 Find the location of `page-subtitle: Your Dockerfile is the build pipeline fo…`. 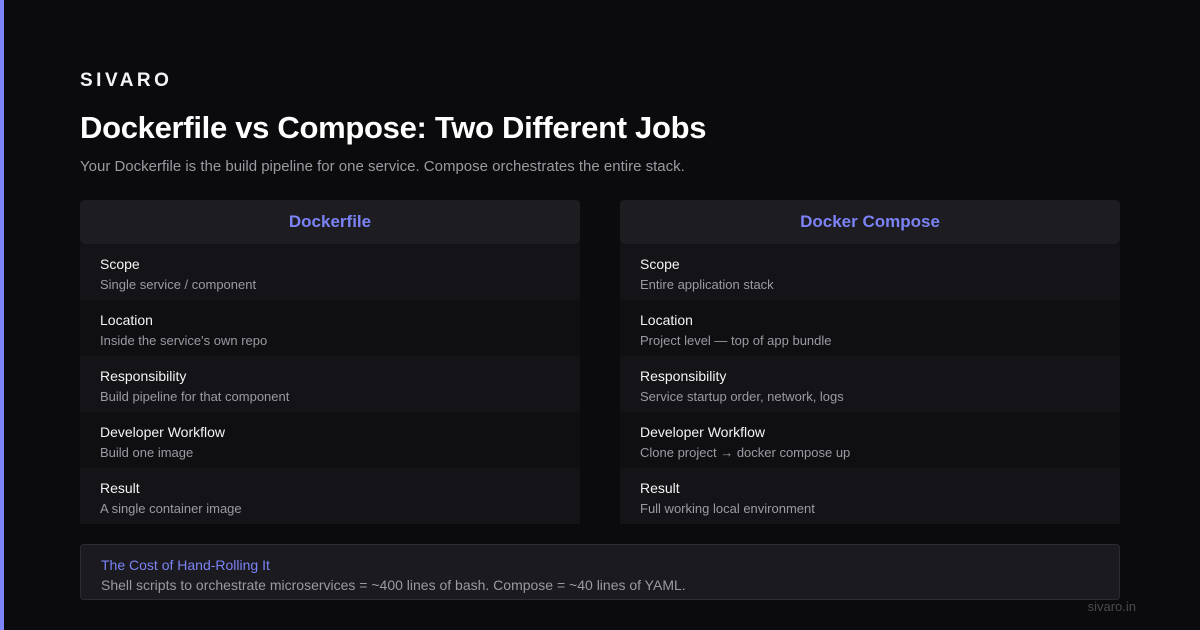

page-subtitle: Your Dockerfile is the build pipeline fo… is located at coordinates (382, 166).